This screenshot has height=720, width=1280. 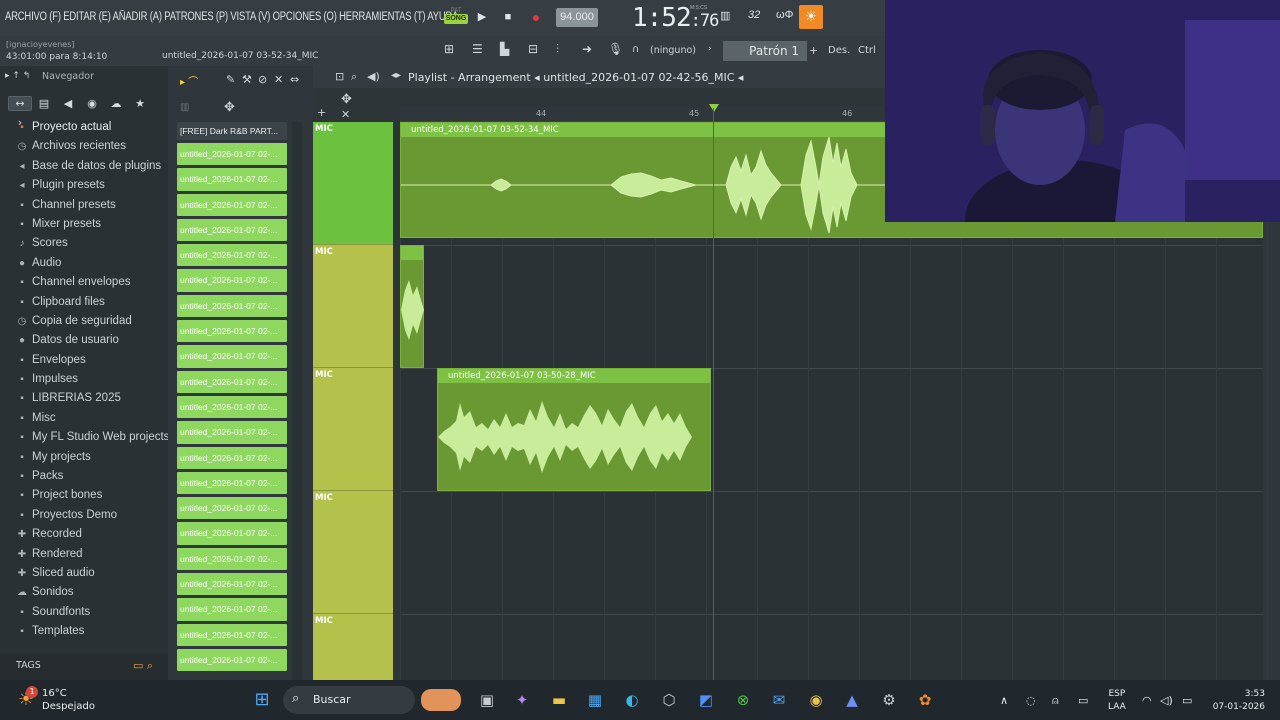 I want to click on browser-item: ✚ Rendered, so click(x=84, y=554).